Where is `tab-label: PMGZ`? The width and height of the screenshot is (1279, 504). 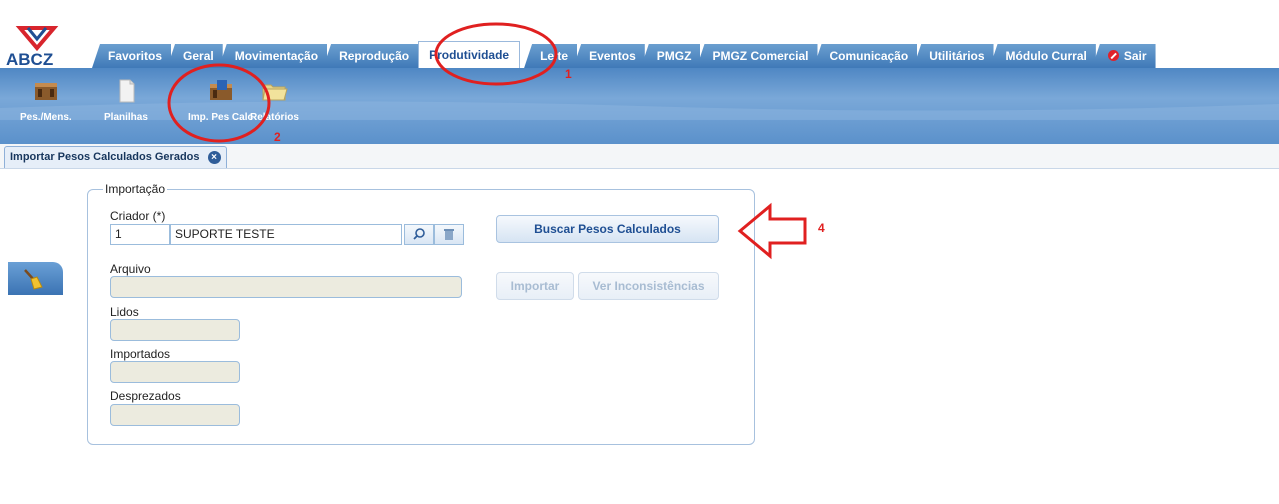 tab-label: PMGZ is located at coordinates (674, 56).